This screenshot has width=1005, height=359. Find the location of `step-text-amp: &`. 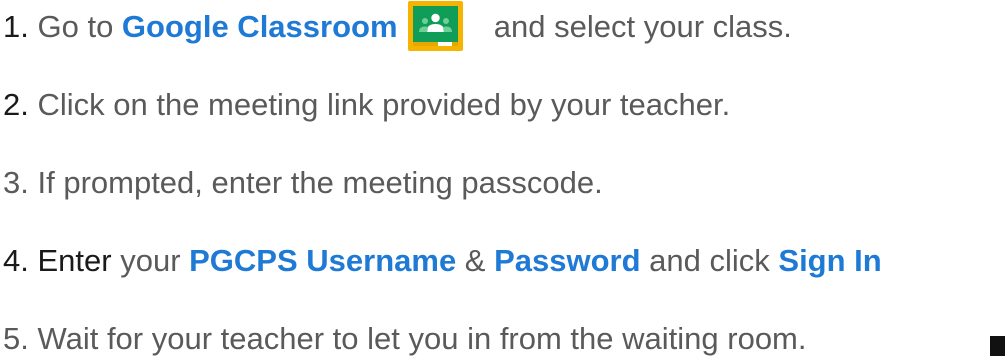

step-text-amp: & is located at coordinates (475, 260).